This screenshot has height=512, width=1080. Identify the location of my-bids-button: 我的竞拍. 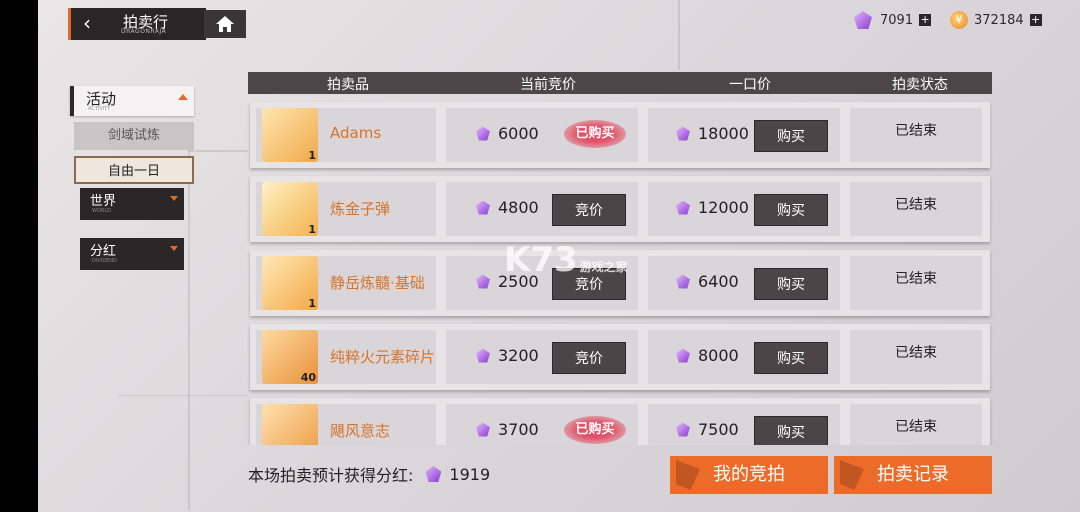
(749, 475).